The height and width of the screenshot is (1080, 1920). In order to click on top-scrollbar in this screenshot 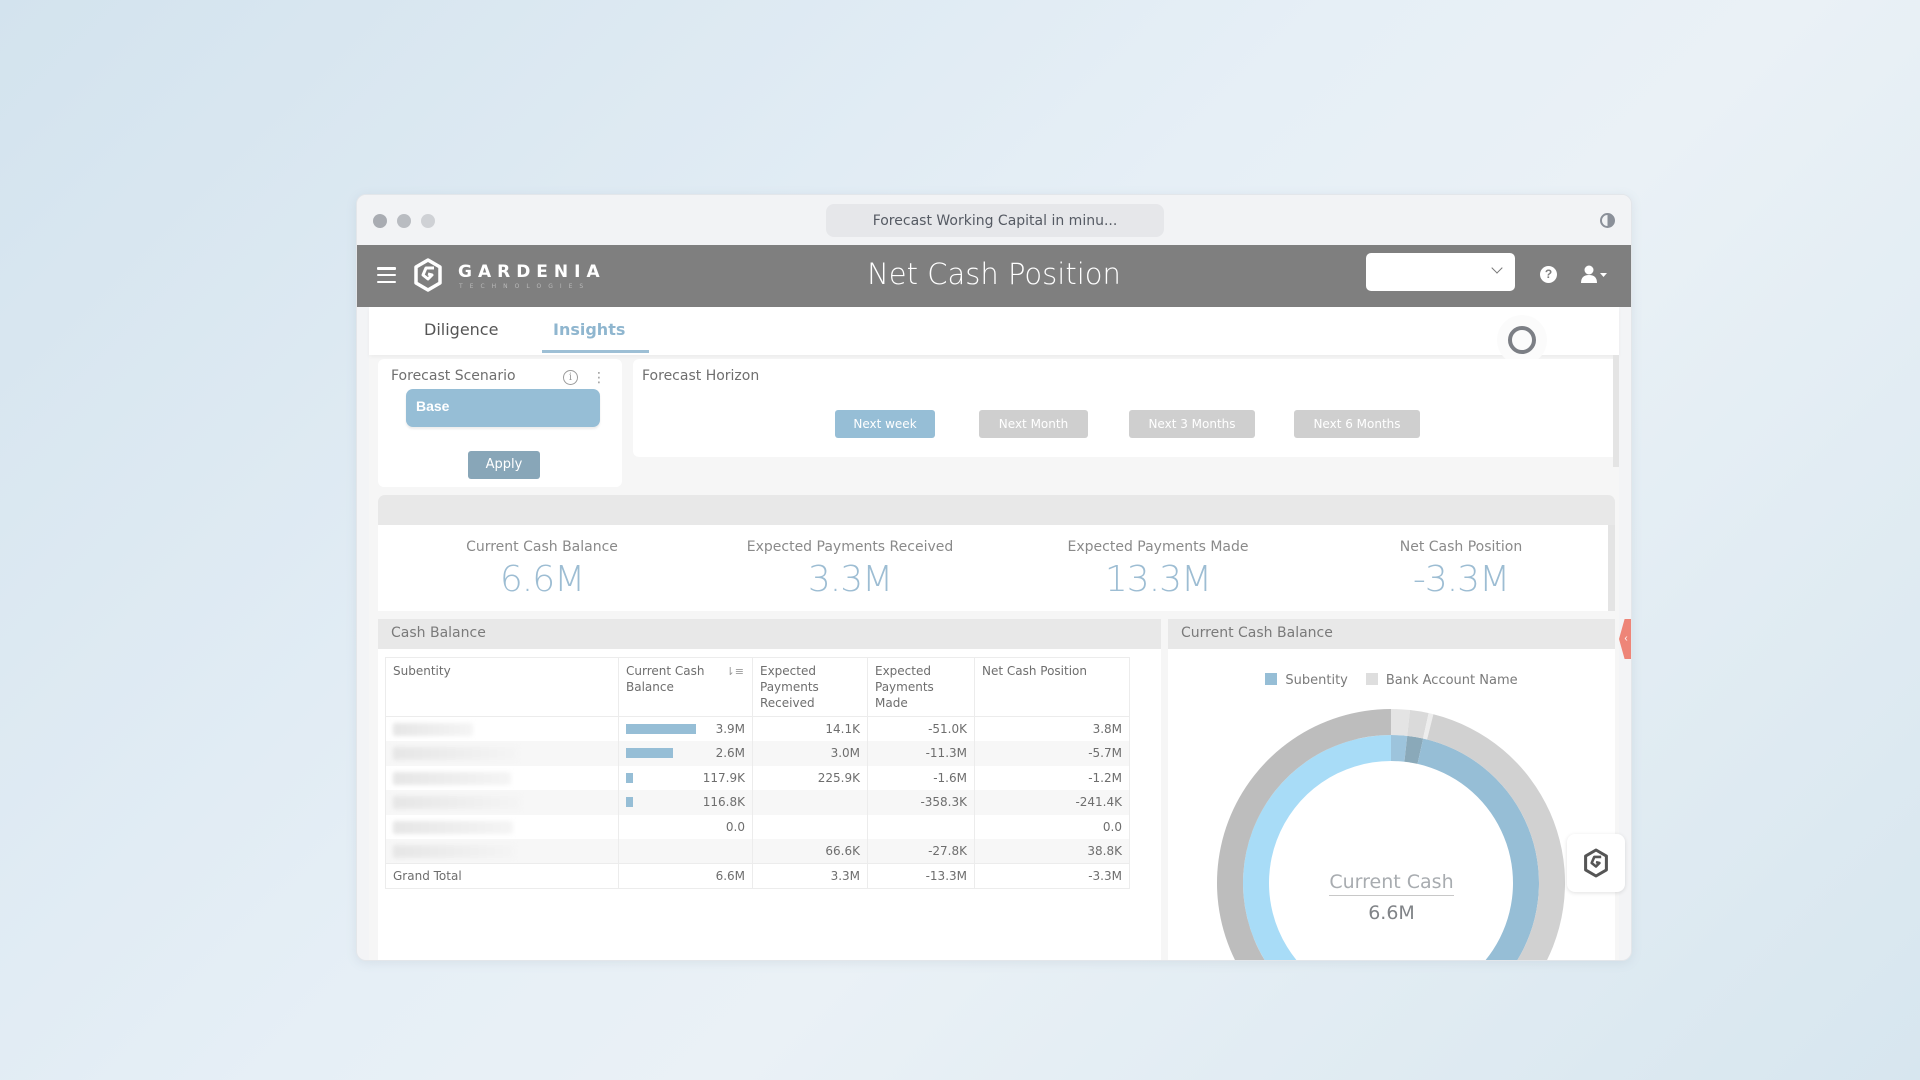, I will do `click(1616, 411)`.